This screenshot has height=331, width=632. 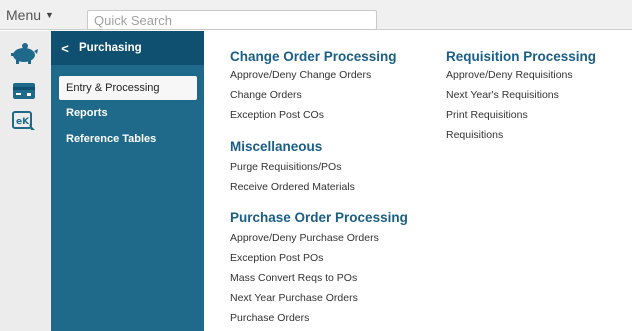 I want to click on subnav-item-label: Reference Tables, so click(x=111, y=139).